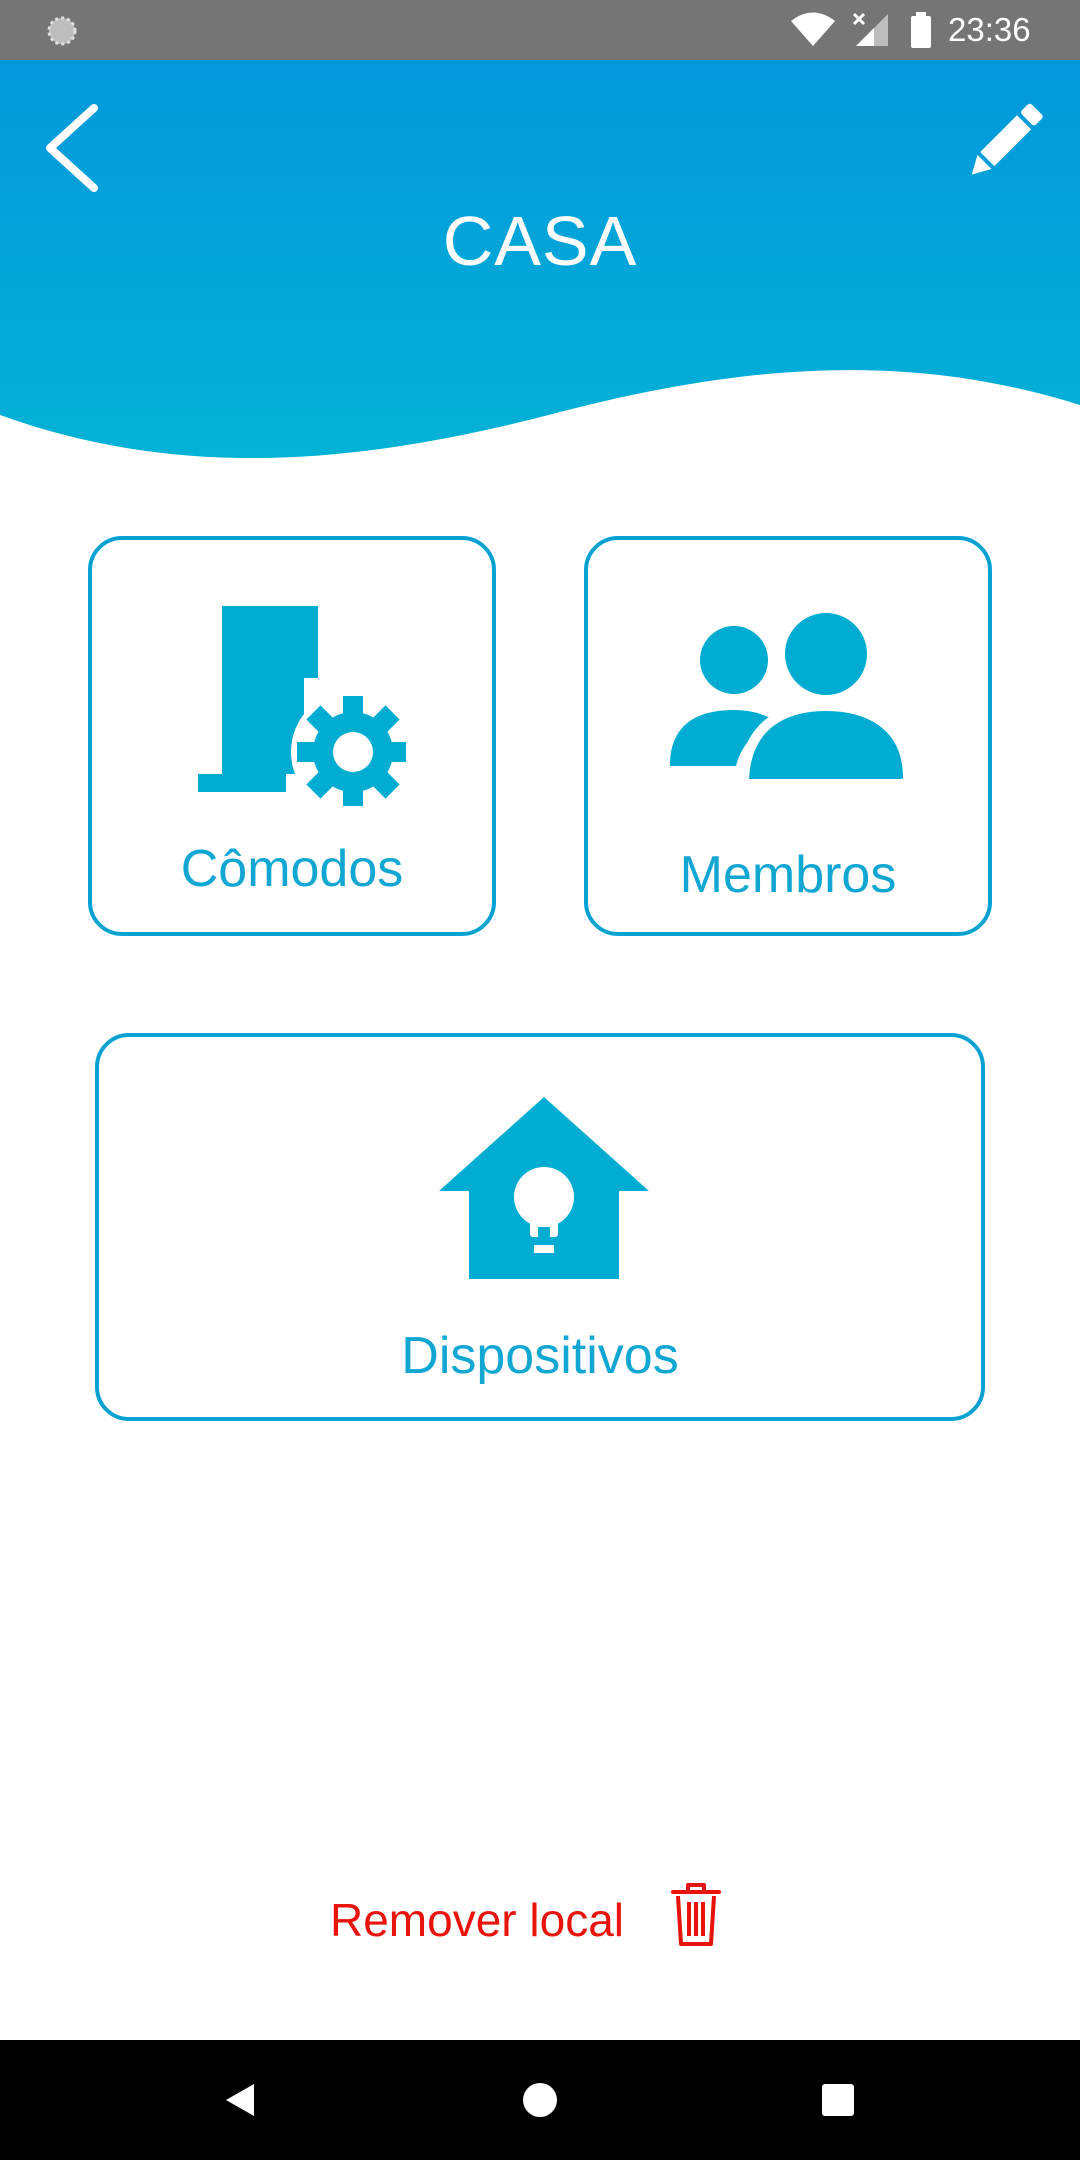  I want to click on dispositivos-card: Dispositivos, so click(540, 1227).